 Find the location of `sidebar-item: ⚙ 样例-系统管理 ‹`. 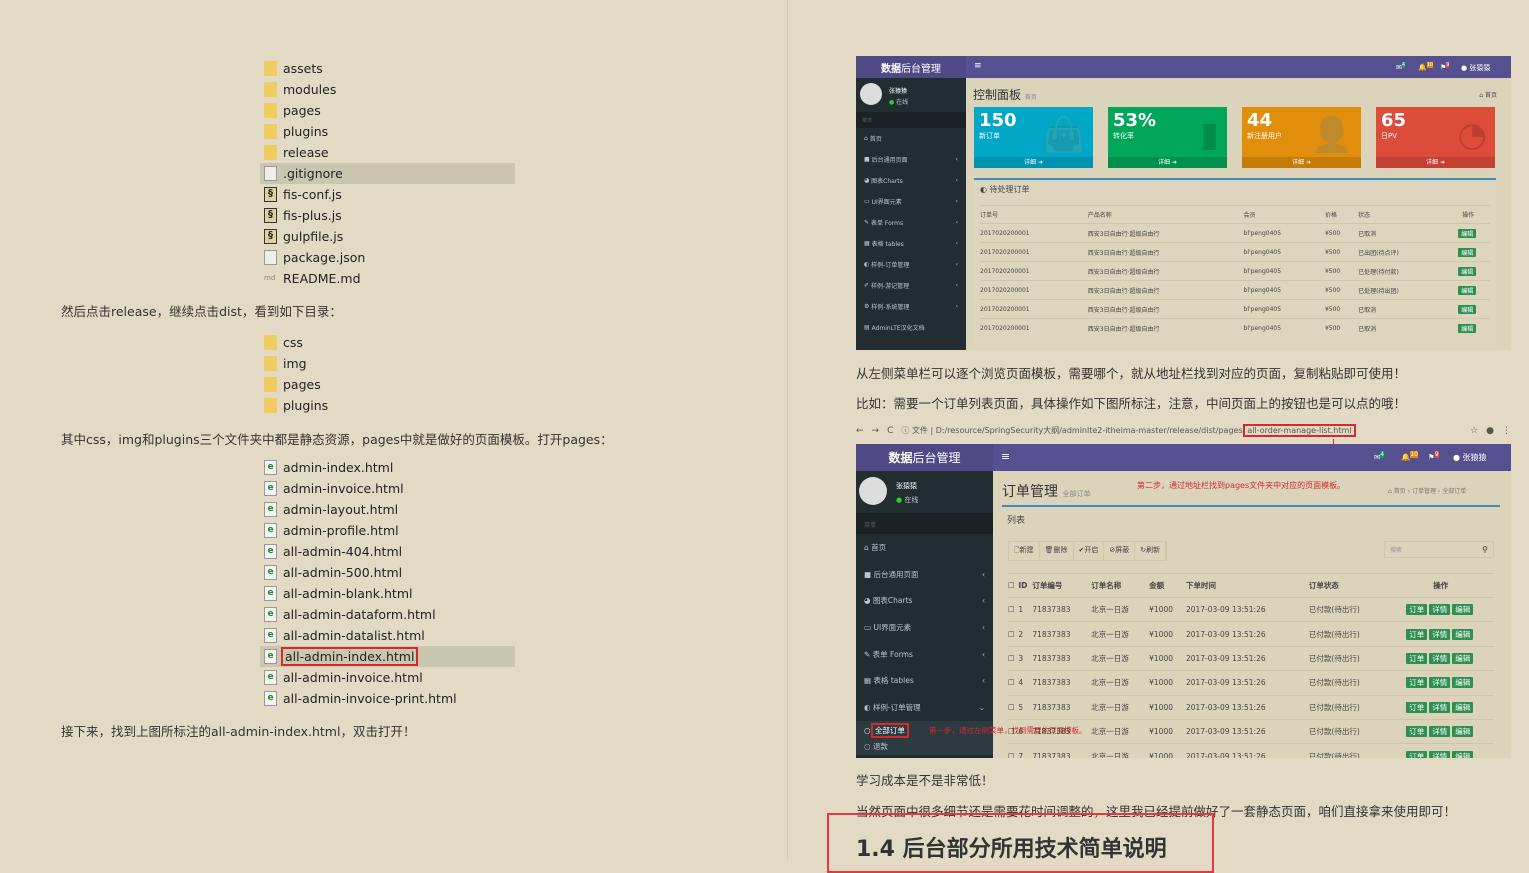

sidebar-item: ⚙ 样例-系统管理 ‹ is located at coordinates (911, 306).